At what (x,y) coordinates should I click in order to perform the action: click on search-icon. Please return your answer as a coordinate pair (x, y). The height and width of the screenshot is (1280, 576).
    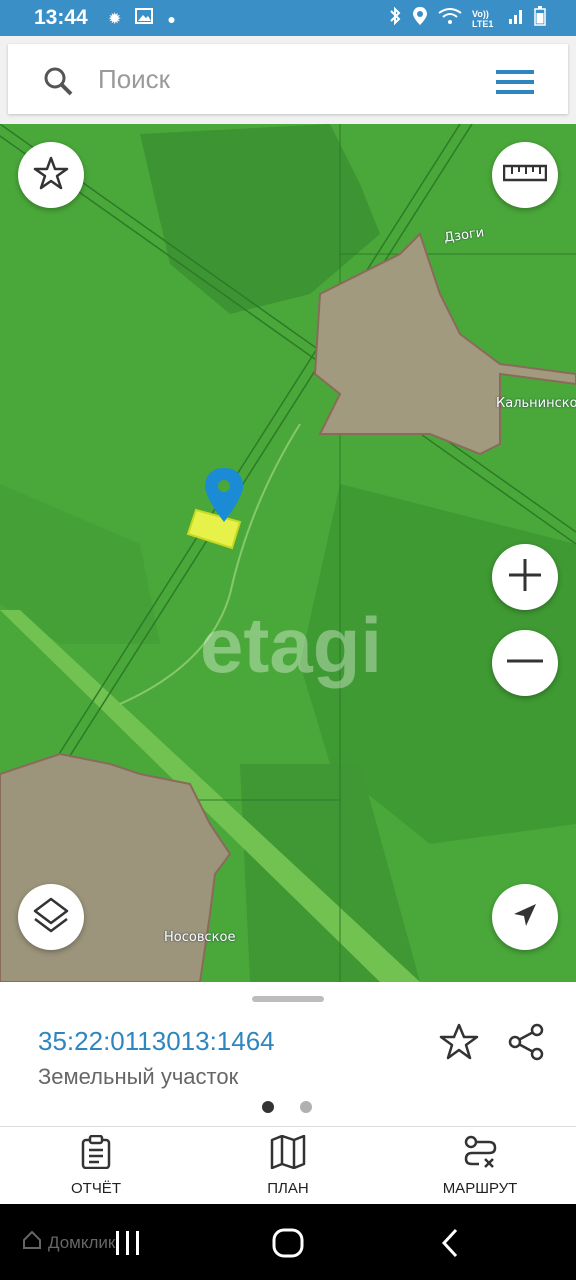
    Looking at the image, I should click on (58, 83).